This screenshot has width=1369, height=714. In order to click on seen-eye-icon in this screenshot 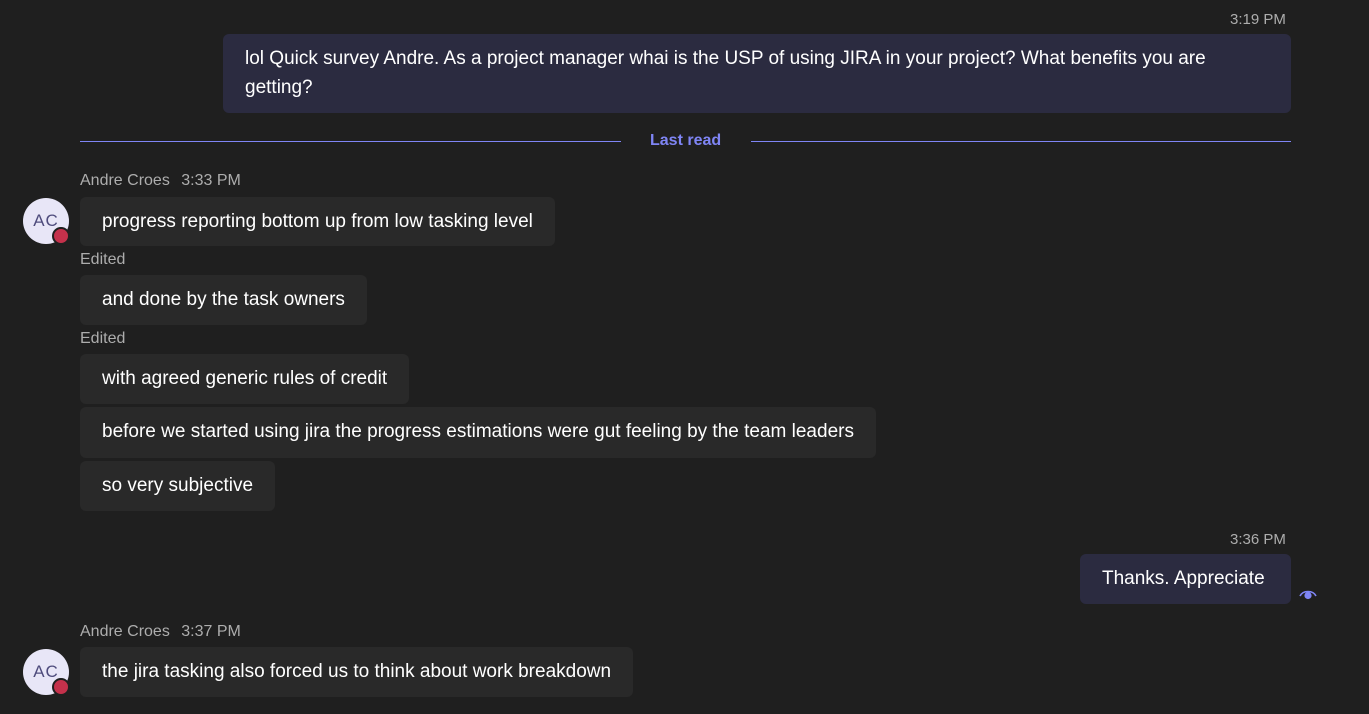, I will do `click(1308, 595)`.